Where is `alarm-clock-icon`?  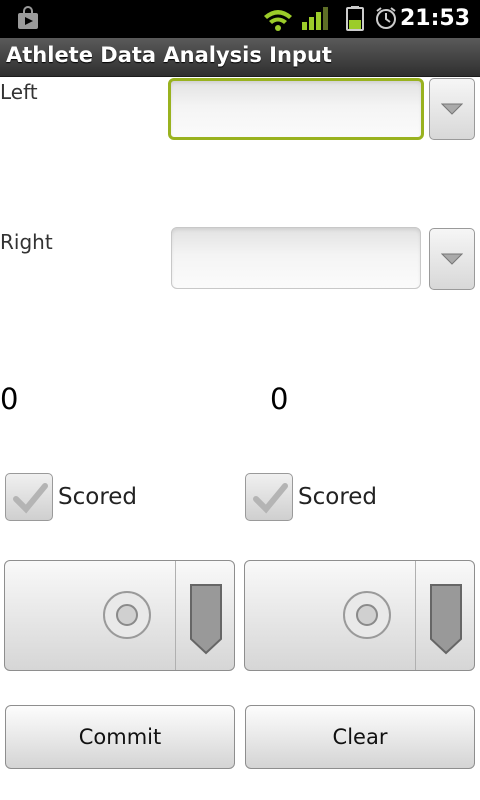 alarm-clock-icon is located at coordinates (386, 18).